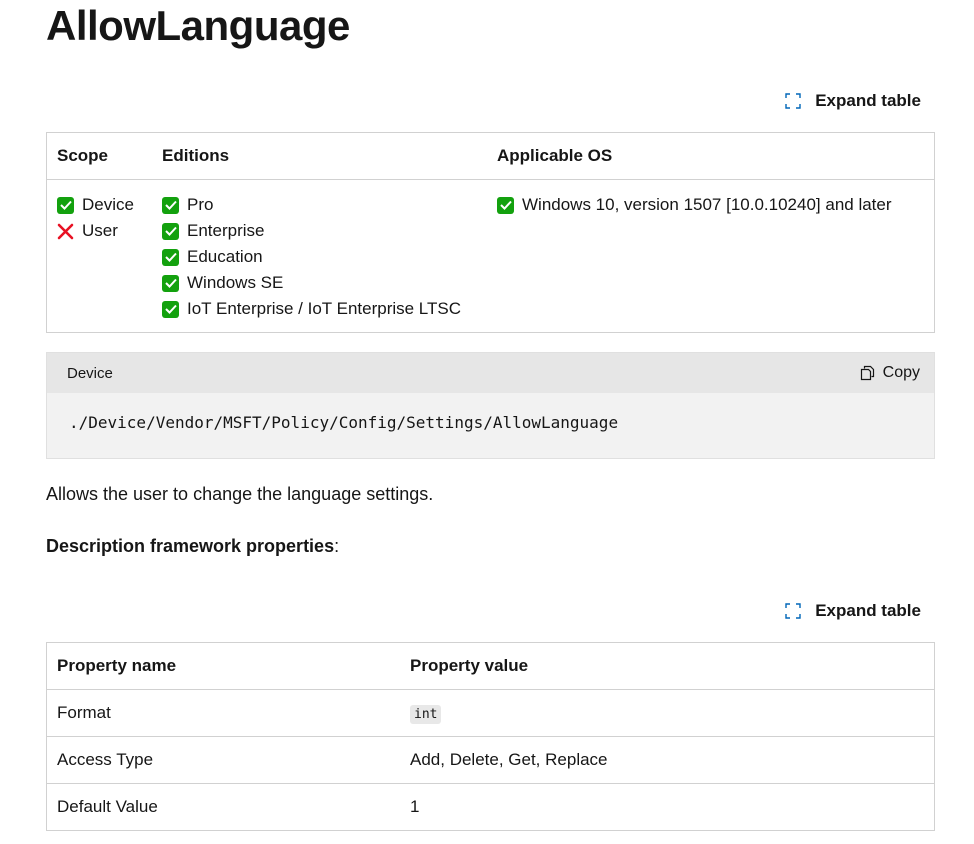 The image size is (974, 844). Describe the element at coordinates (324, 308) in the screenshot. I see `edition-label: IoT Enterprise / IoT Enterprise LTSC` at that location.